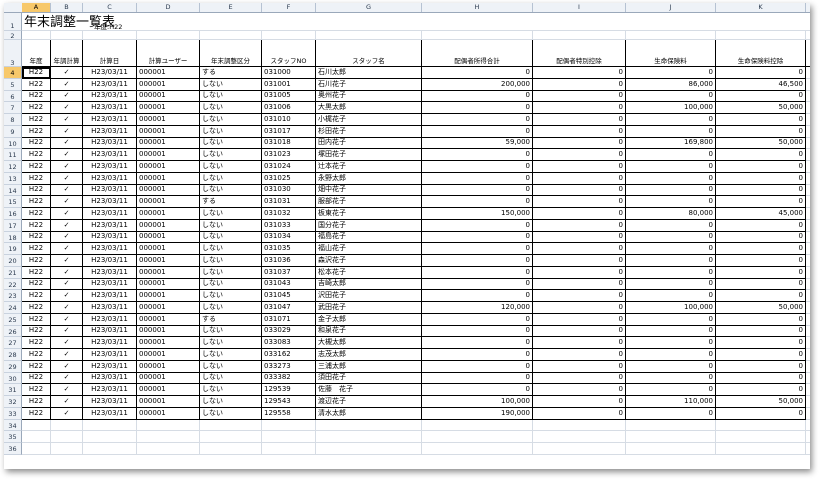  Describe the element at coordinates (36, 53) in the screenshot. I see `column-title: 年度` at that location.